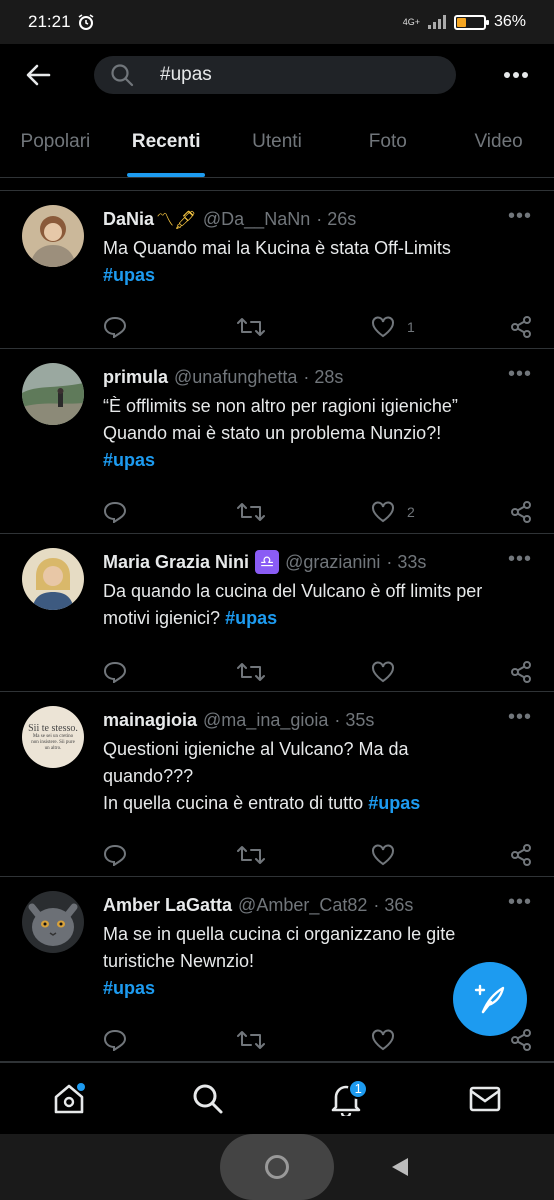 Image resolution: width=554 pixels, height=1200 pixels. I want to click on like-count: 2, so click(411, 512).